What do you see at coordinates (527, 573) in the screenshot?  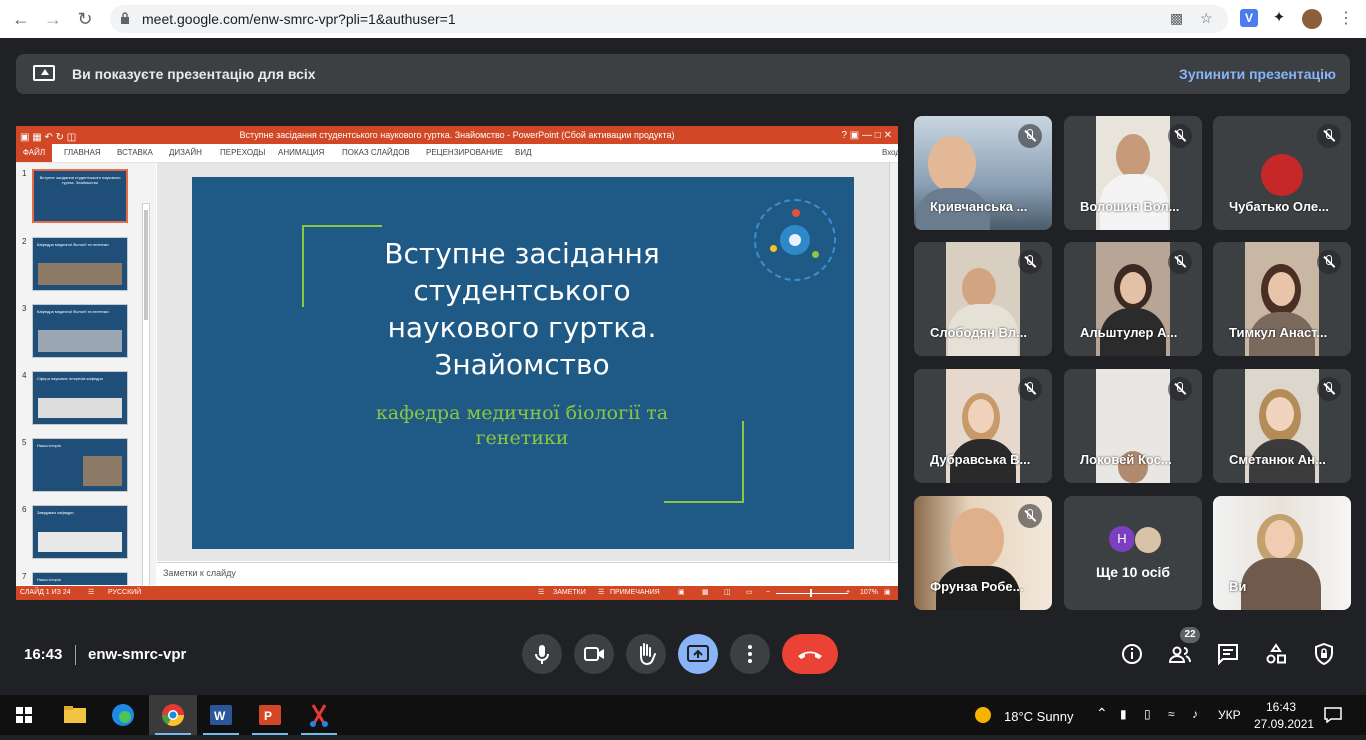 I see `slide-notes-pane: Заметки к слайду` at bounding box center [527, 573].